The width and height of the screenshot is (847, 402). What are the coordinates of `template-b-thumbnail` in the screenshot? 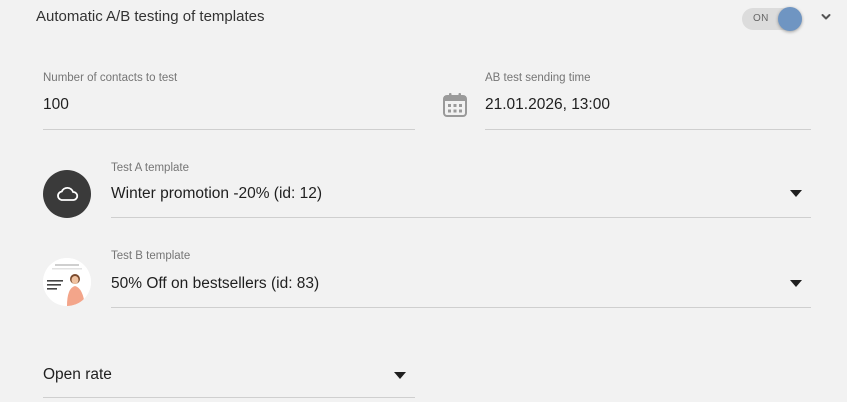 It's located at (67, 282).